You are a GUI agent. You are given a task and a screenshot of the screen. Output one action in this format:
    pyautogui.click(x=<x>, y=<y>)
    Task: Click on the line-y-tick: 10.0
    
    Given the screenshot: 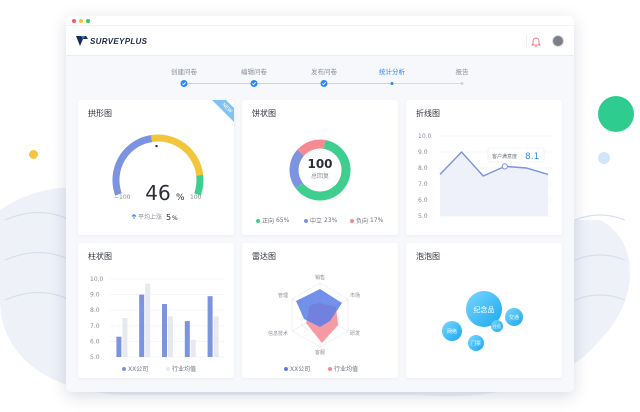 What is the action you would take?
    pyautogui.click(x=425, y=136)
    